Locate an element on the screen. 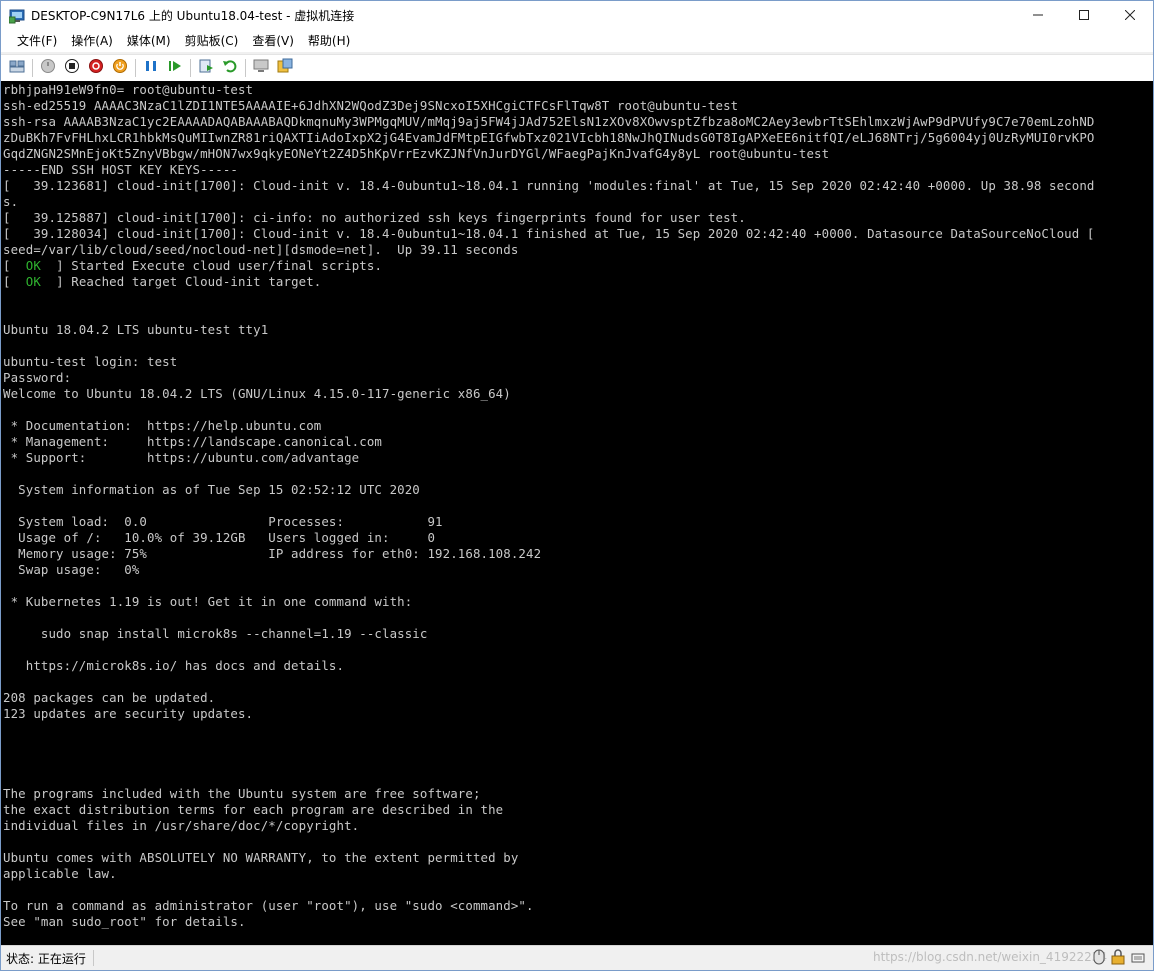 The width and height of the screenshot is (1154, 971). share-button is located at coordinates (285, 68).